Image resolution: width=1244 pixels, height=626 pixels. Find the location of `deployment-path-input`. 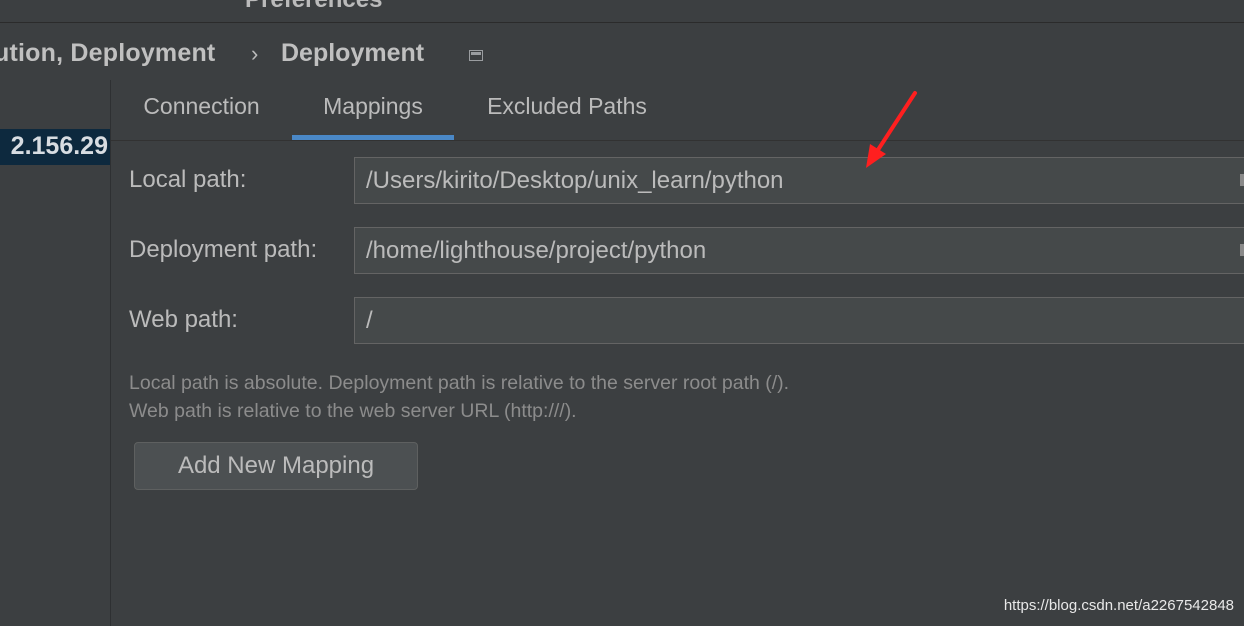

deployment-path-input is located at coordinates (799, 250).